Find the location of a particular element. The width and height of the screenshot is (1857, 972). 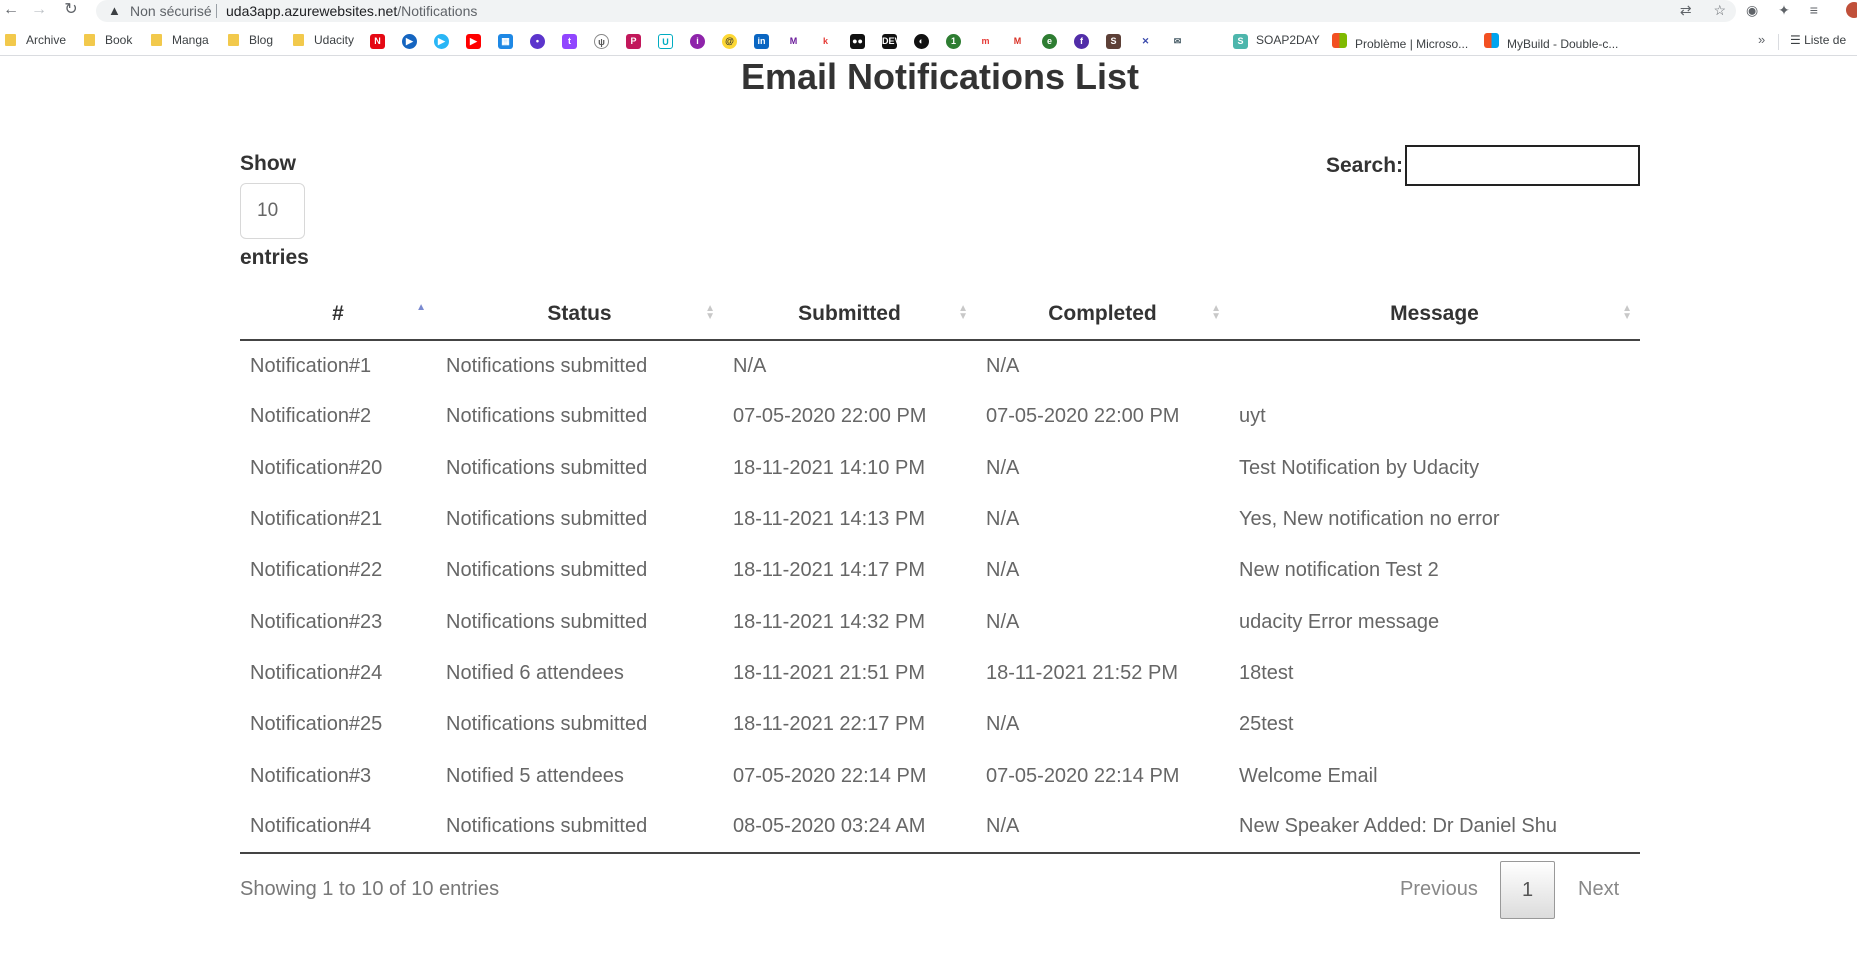

address-divider is located at coordinates (216, 11).